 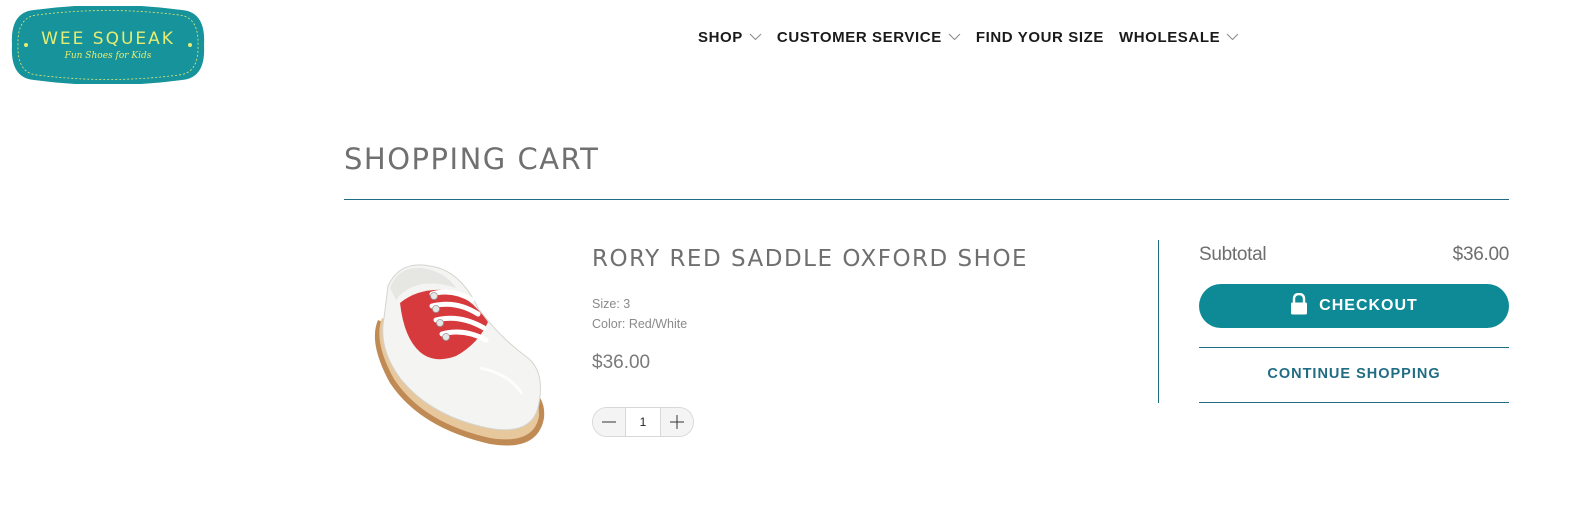 What do you see at coordinates (108, 56) in the screenshot?
I see `logo-tagline: Fun Shoes for Kids` at bounding box center [108, 56].